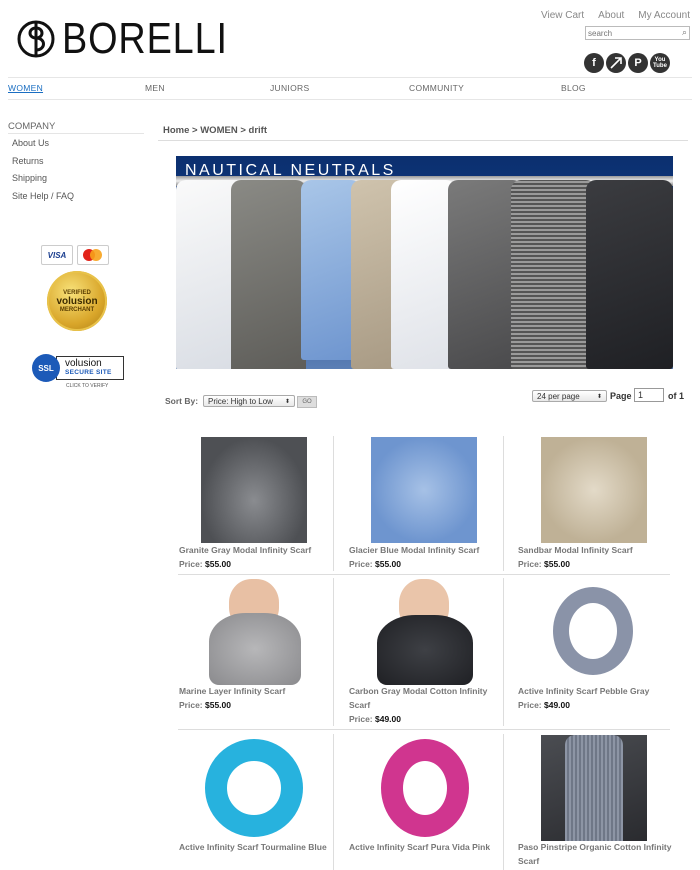 The width and height of the screenshot is (700, 870). Describe the element at coordinates (629, 33) in the screenshot. I see `search-input` at that location.